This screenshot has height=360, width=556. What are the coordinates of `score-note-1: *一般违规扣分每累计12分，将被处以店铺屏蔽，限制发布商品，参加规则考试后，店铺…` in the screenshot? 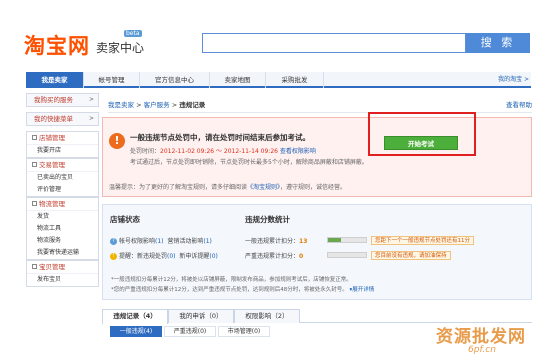 It's located at (231, 280).